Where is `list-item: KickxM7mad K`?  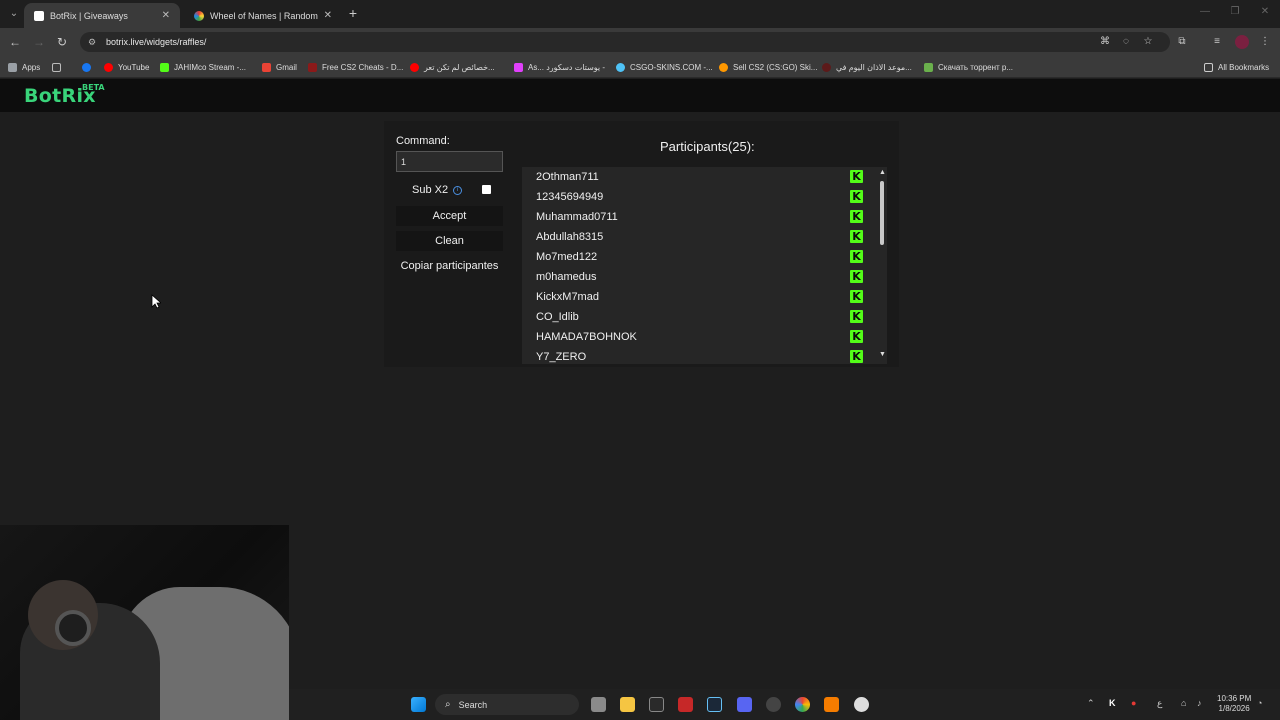 list-item: KickxM7mad K is located at coordinates (694, 297).